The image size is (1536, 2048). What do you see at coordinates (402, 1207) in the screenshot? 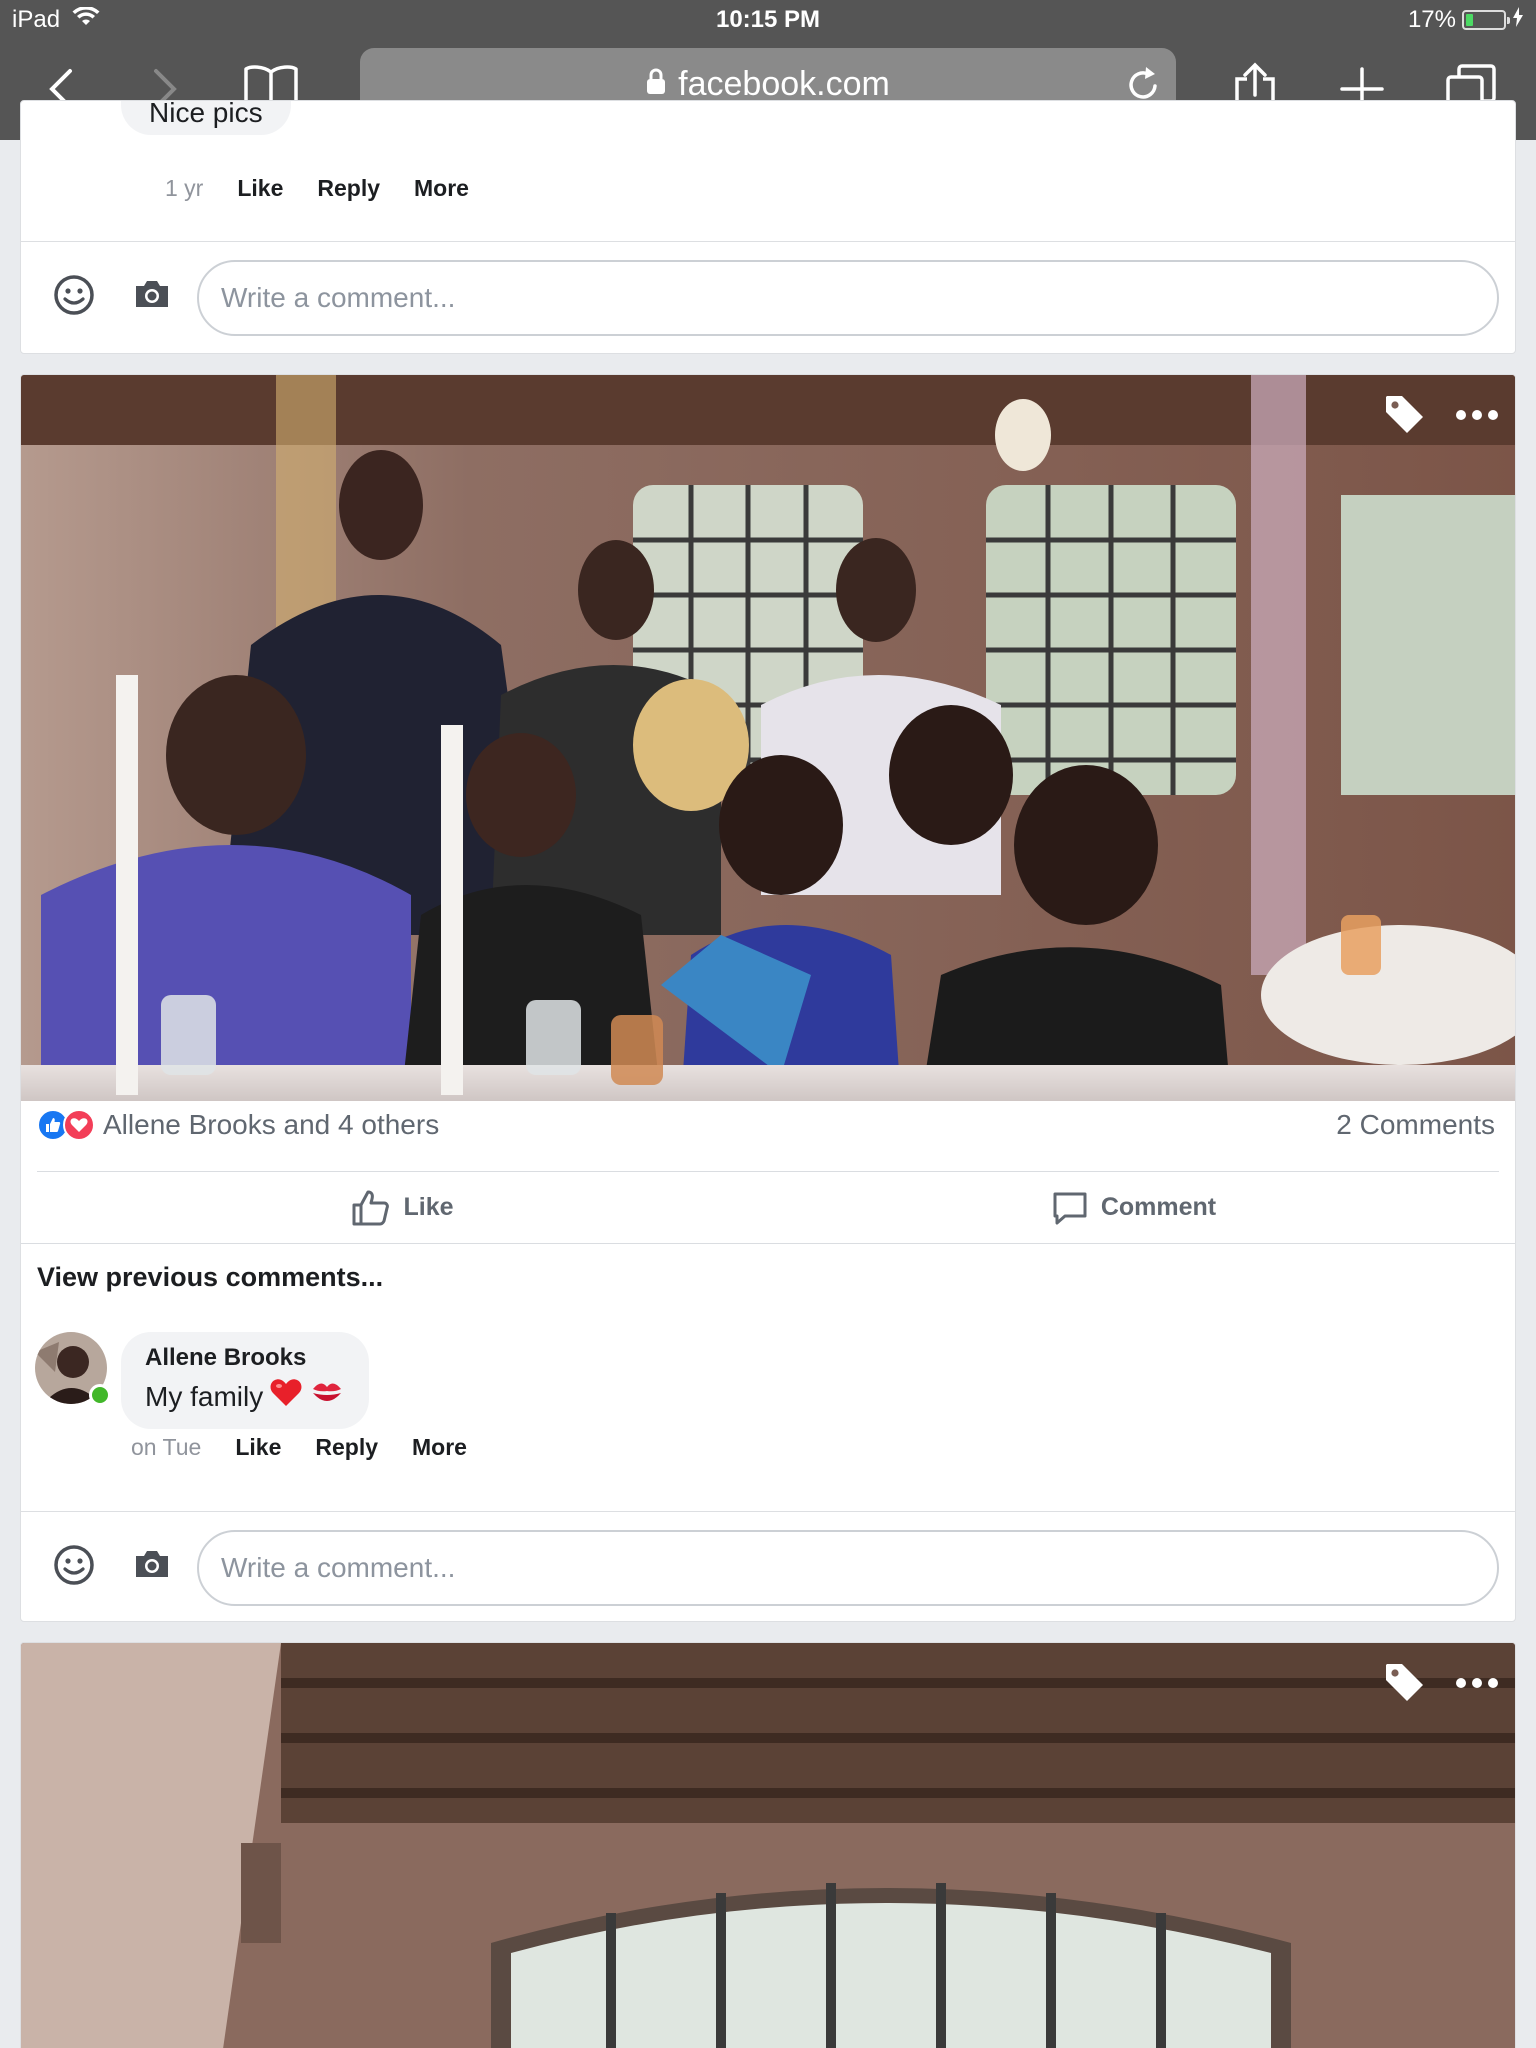
I see `like-button: Like` at bounding box center [402, 1207].